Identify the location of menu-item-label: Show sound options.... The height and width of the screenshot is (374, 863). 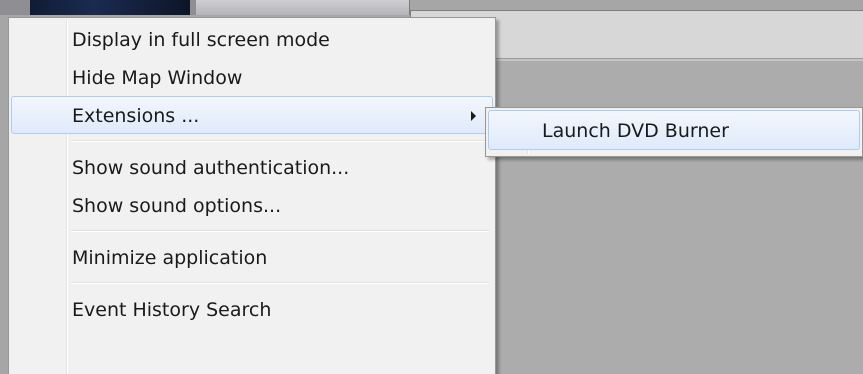
(177, 206).